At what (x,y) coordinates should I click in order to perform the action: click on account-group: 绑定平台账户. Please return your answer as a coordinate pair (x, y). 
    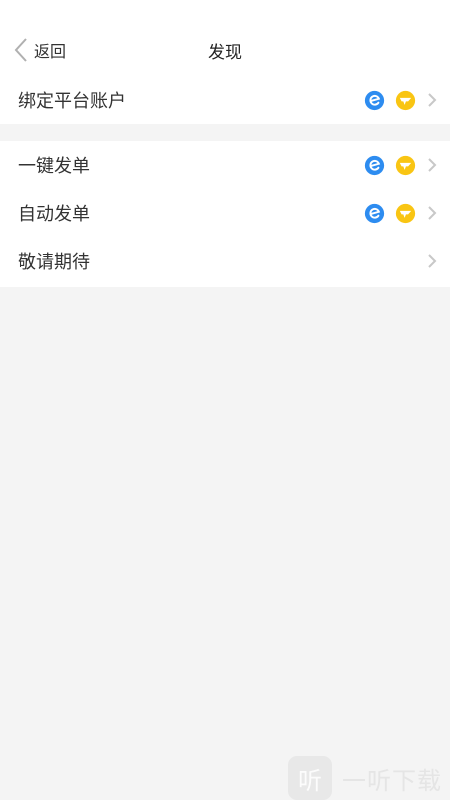
    Looking at the image, I should click on (225, 100).